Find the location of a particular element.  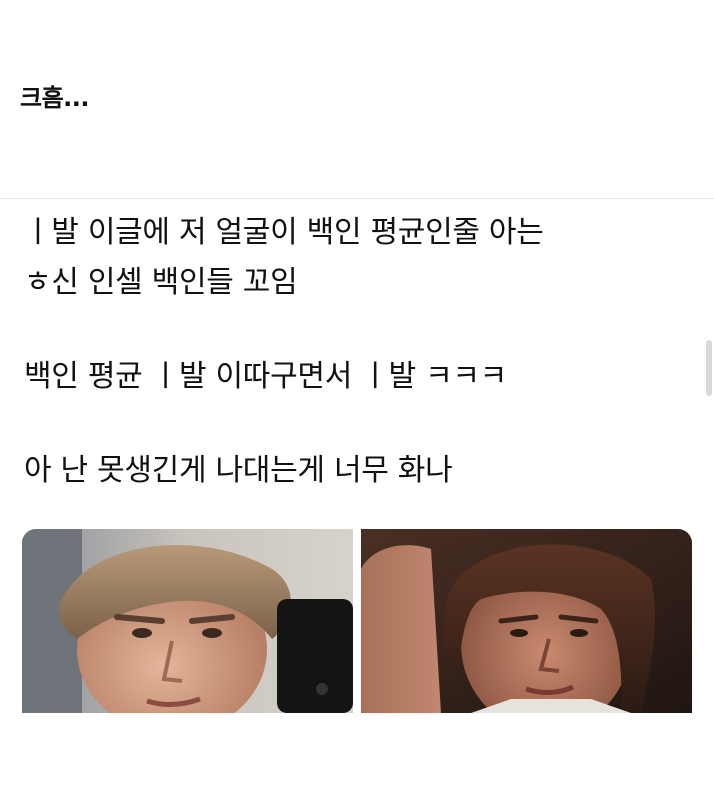

post-text-line: ㅎ신 인셀 백인들 꼬임 is located at coordinates (161, 282).